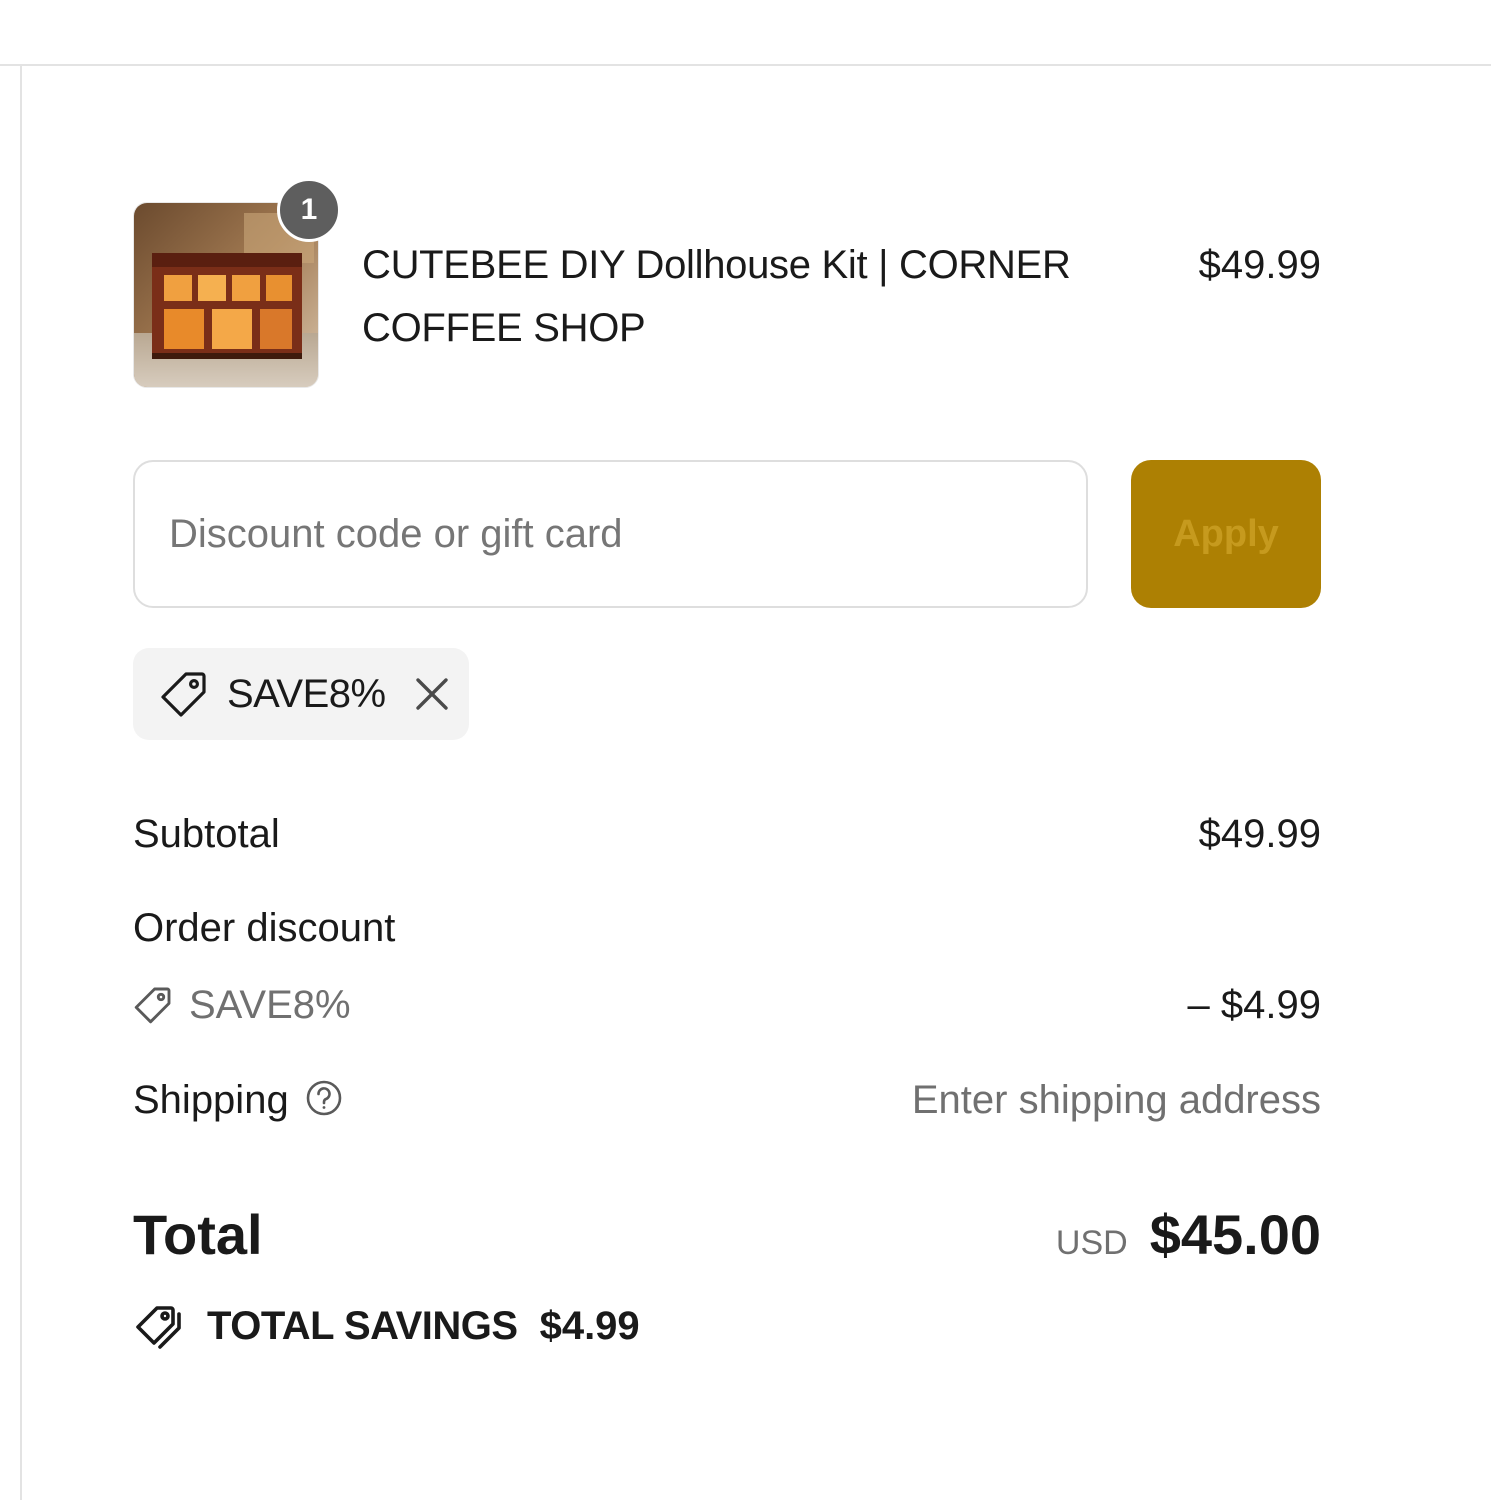 This screenshot has width=1491, height=1500. What do you see at coordinates (306, 693) in the screenshot?
I see `applied-discount-code: SAVE8%` at bounding box center [306, 693].